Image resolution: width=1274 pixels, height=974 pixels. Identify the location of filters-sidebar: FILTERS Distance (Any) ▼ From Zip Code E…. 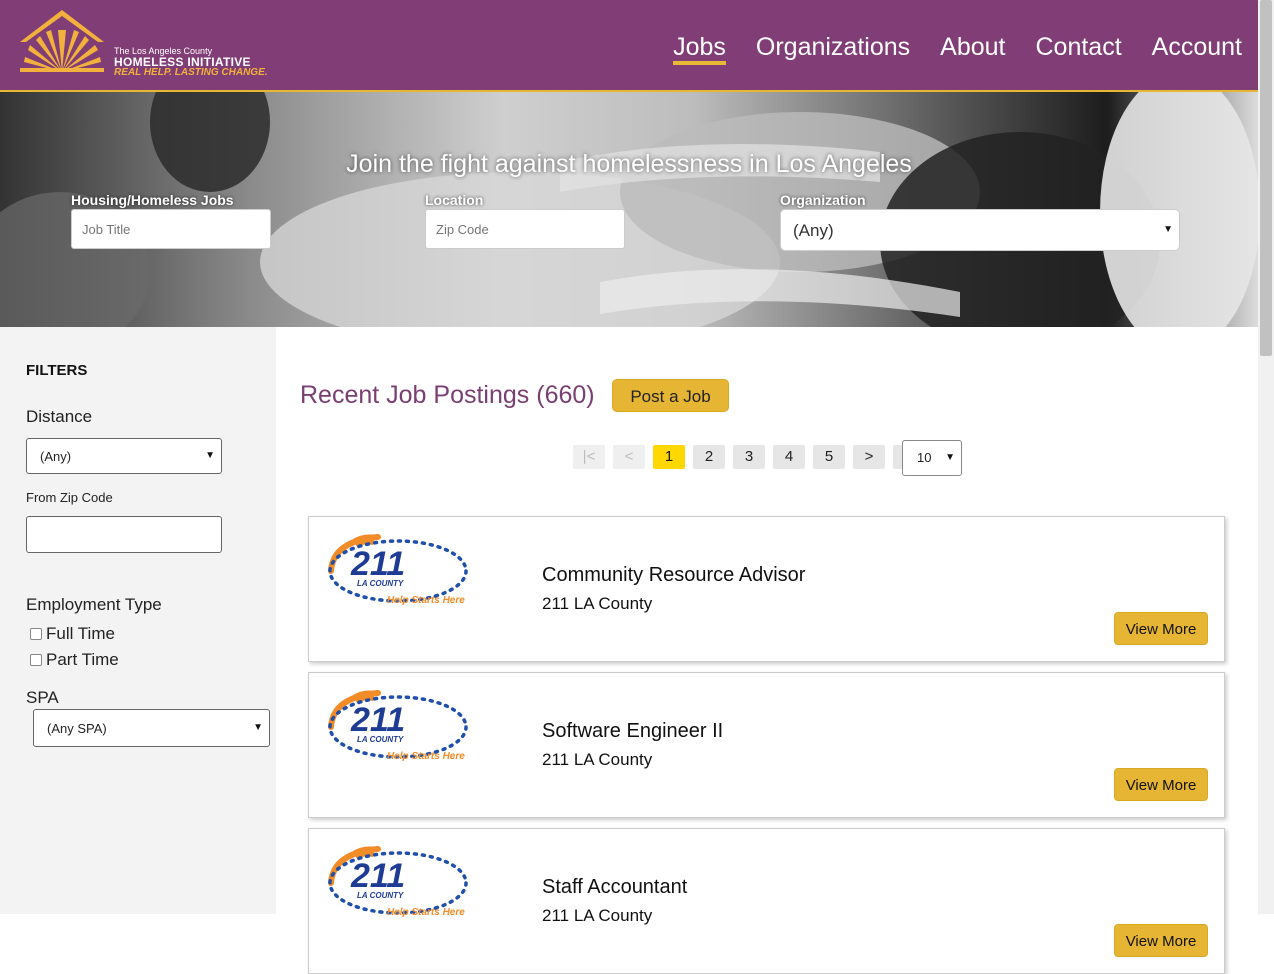
(138, 620).